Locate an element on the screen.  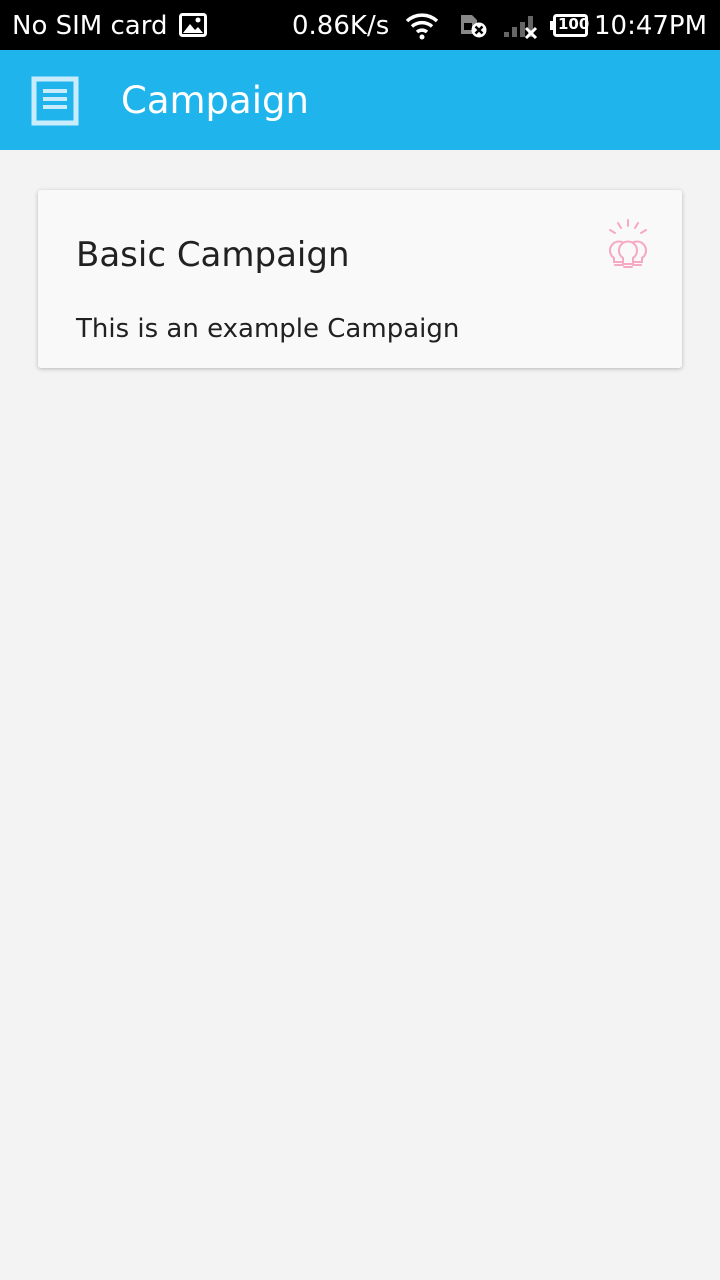
clock: 10:47PM is located at coordinates (651, 26).